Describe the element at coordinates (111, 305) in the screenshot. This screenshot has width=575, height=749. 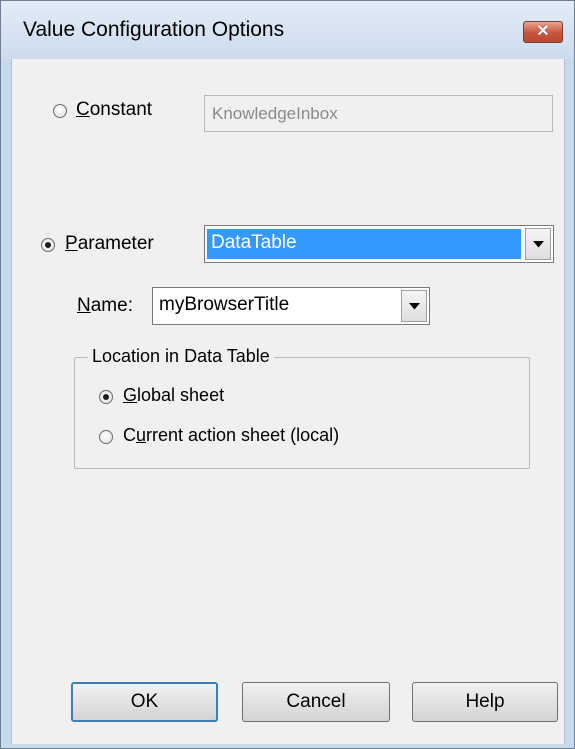
I see `name-label-rest: ame:` at that location.